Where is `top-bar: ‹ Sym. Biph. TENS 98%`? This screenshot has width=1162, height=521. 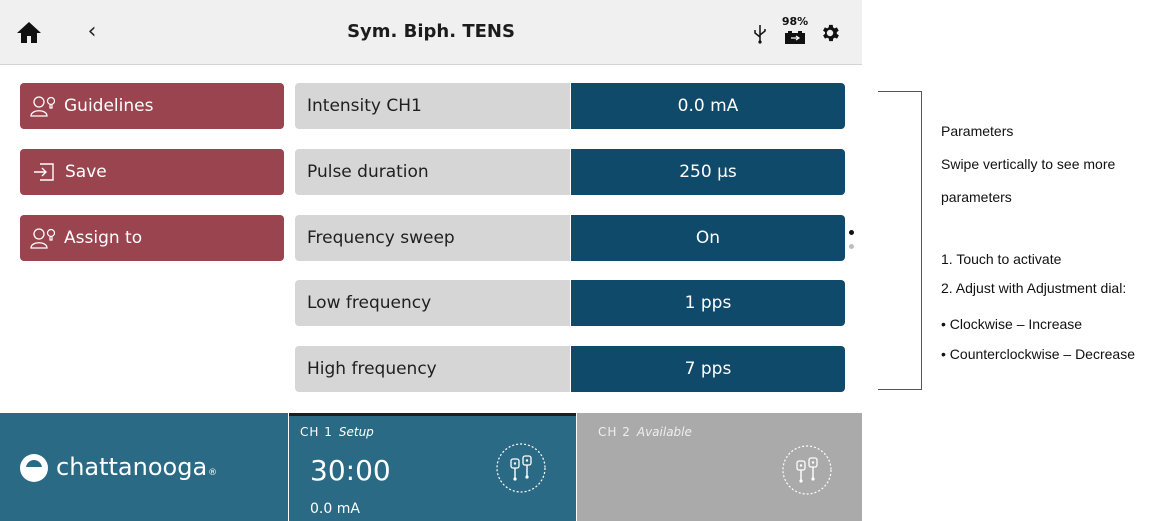
top-bar: ‹ Sym. Biph. TENS 98% is located at coordinates (431, 32).